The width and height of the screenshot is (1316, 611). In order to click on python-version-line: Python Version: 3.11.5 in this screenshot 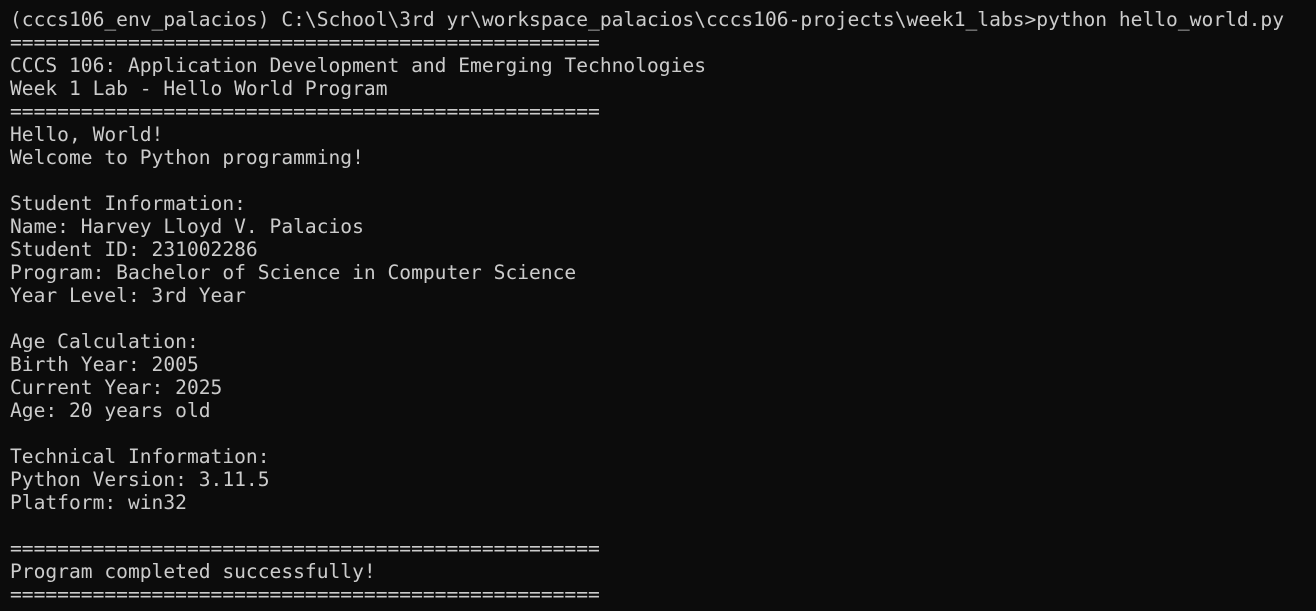, I will do `click(140, 479)`.